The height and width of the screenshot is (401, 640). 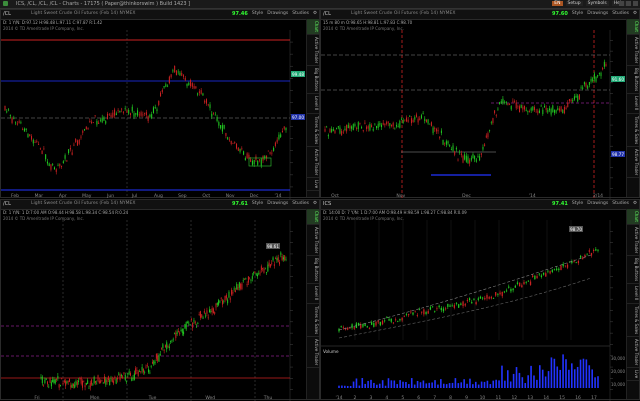 What do you see at coordinates (327, 204) in the screenshot?
I see `symbol-field: ICS` at bounding box center [327, 204].